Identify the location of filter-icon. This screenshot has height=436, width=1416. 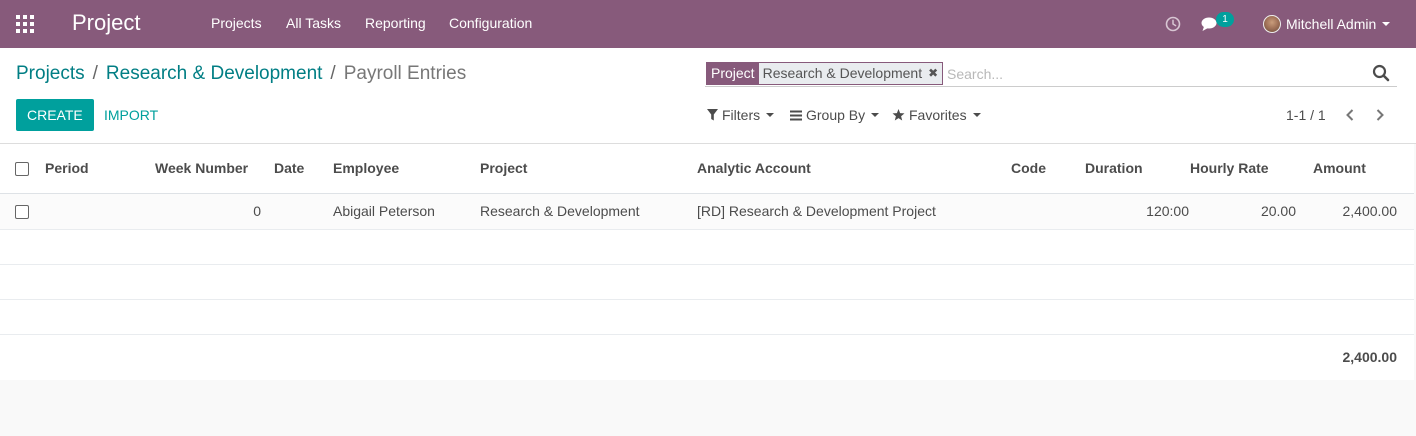
(712, 115).